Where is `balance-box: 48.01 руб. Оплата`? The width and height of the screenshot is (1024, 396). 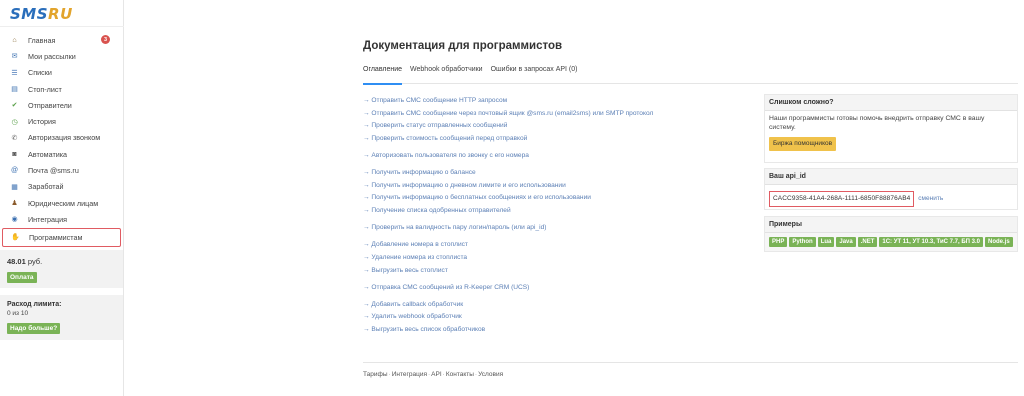
balance-box: 48.01 руб. Оплата is located at coordinates (61, 269).